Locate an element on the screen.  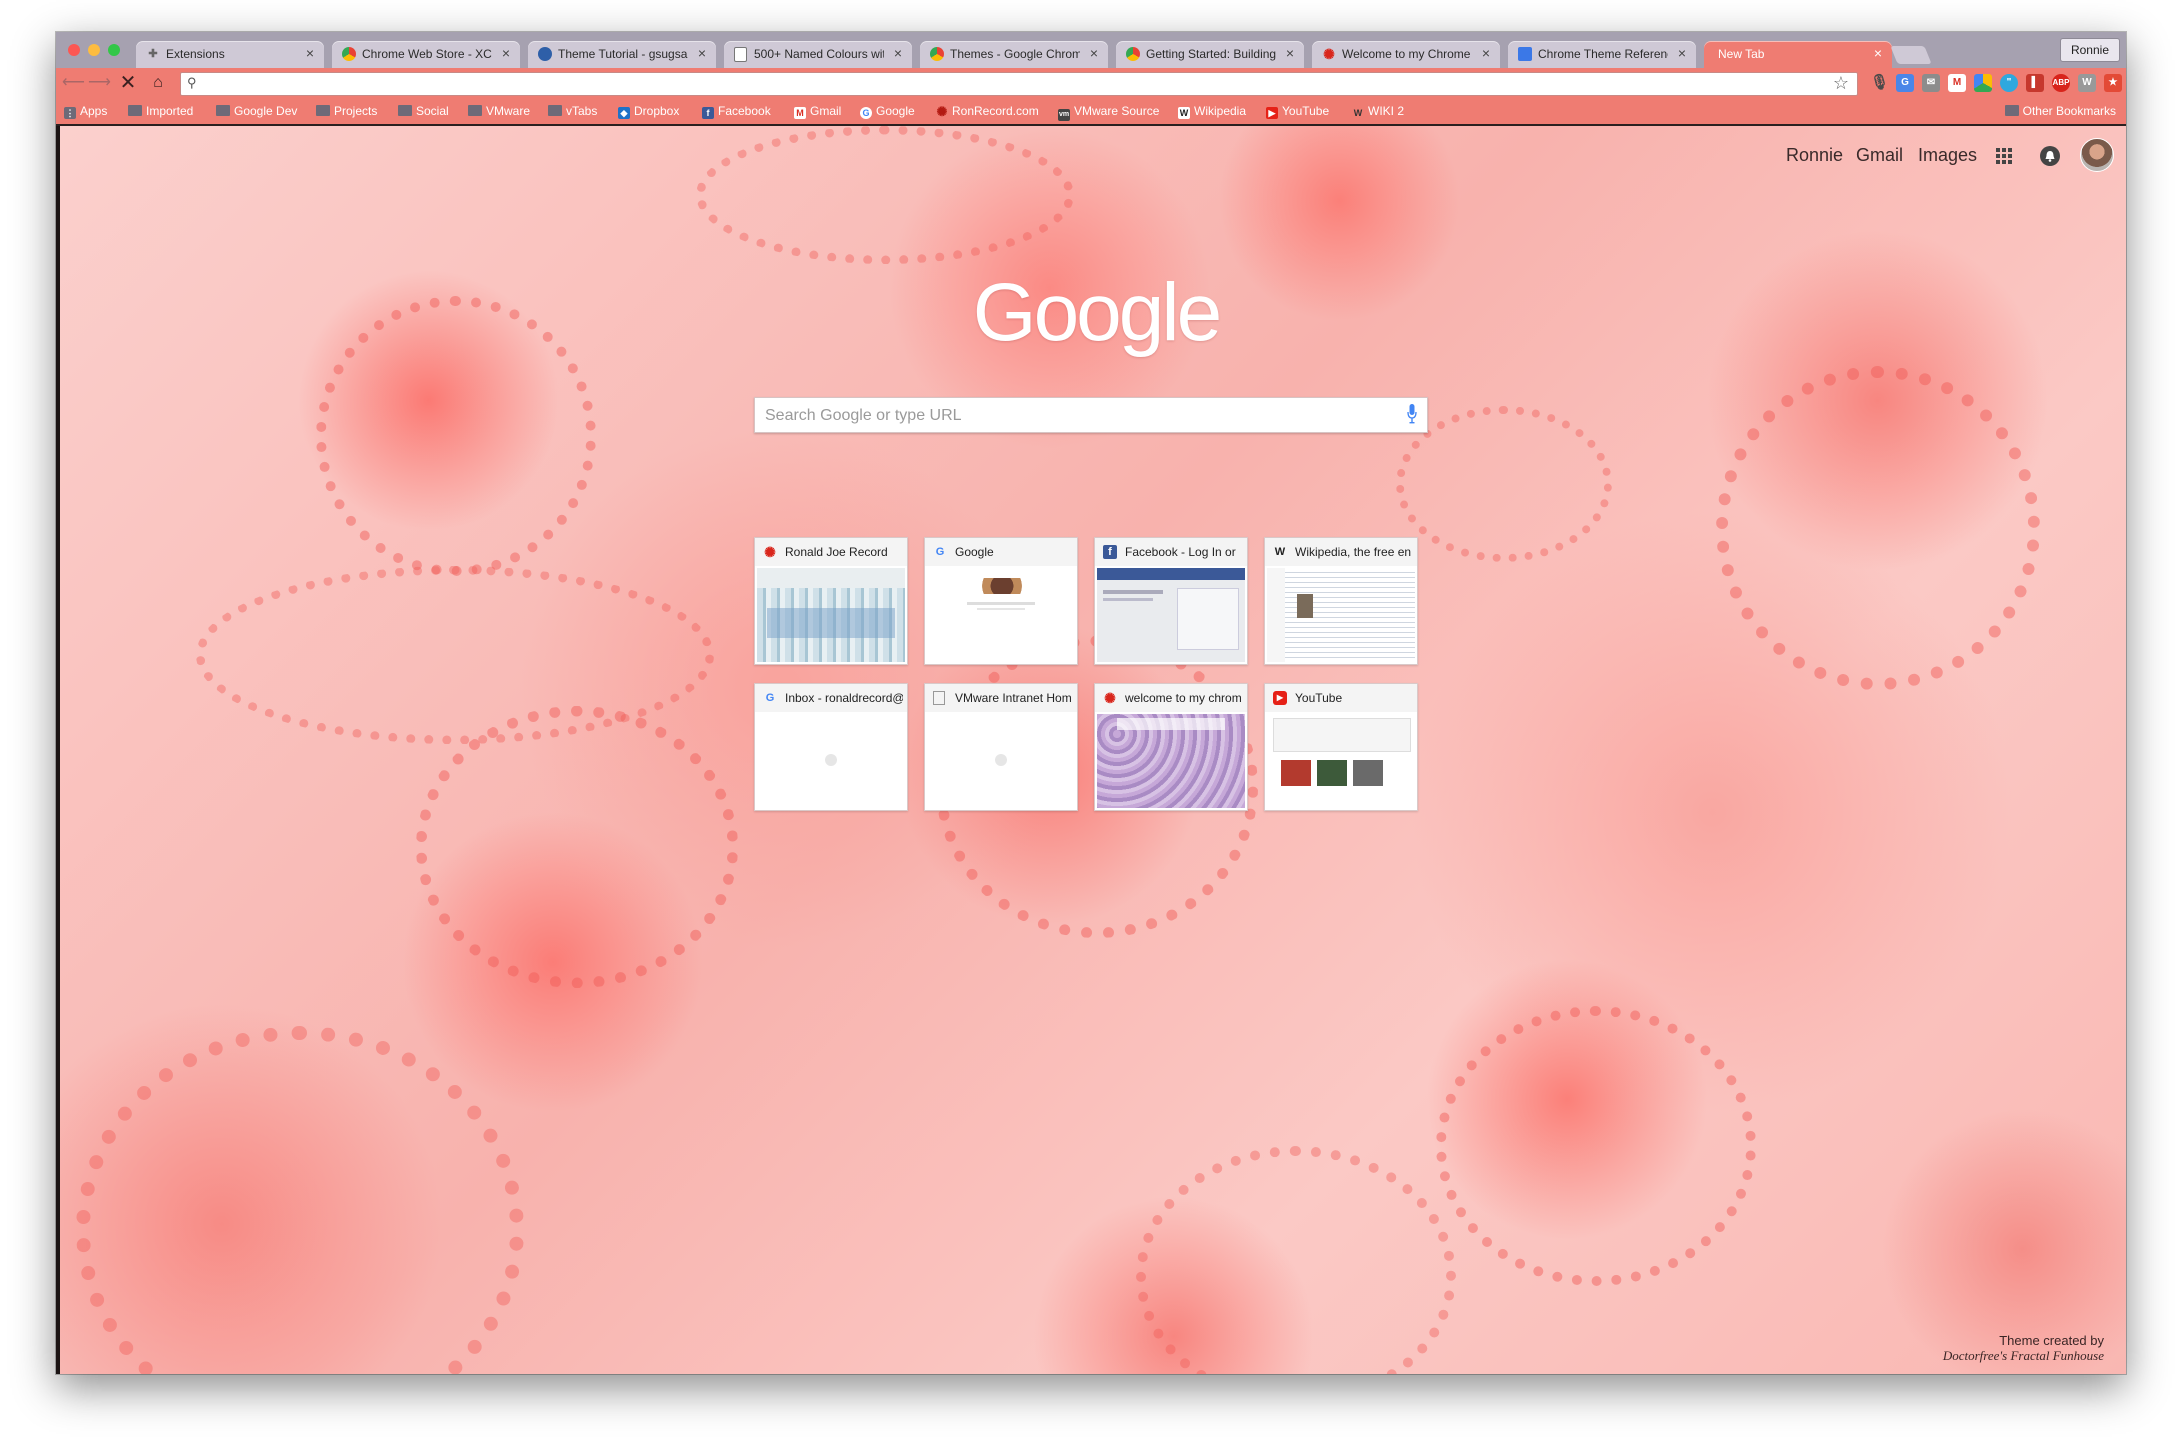
doc-blue-icon is located at coordinates (1525, 54).